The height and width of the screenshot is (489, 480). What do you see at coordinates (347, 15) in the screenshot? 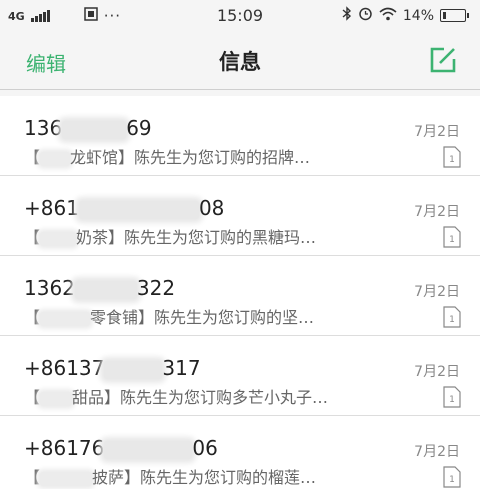
I see `bluetooth-icon` at bounding box center [347, 15].